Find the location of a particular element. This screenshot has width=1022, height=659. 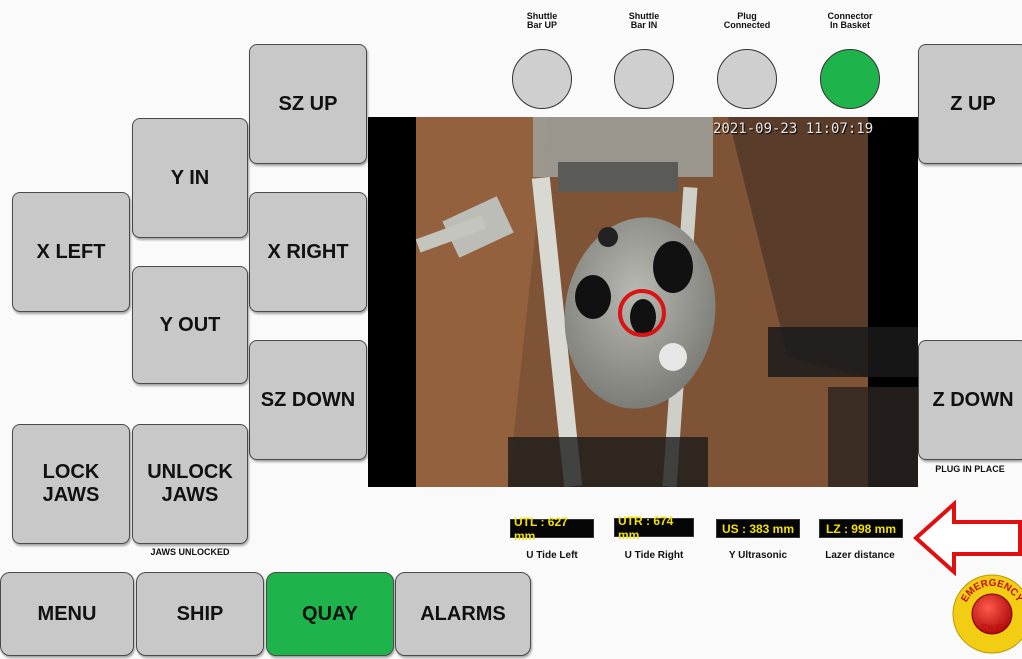

x-left-button: X LEFT is located at coordinates (71, 252).